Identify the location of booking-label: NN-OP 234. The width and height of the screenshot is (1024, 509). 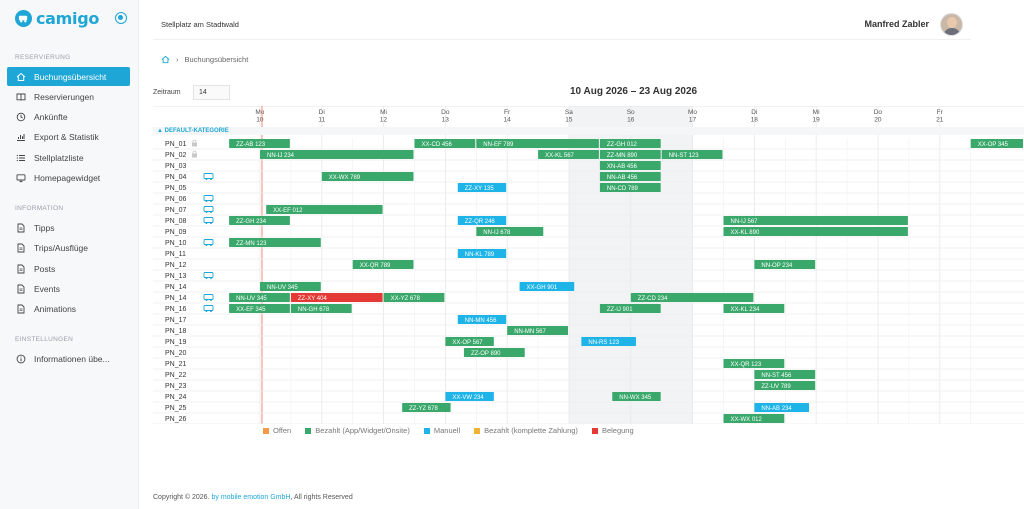
(777, 266).